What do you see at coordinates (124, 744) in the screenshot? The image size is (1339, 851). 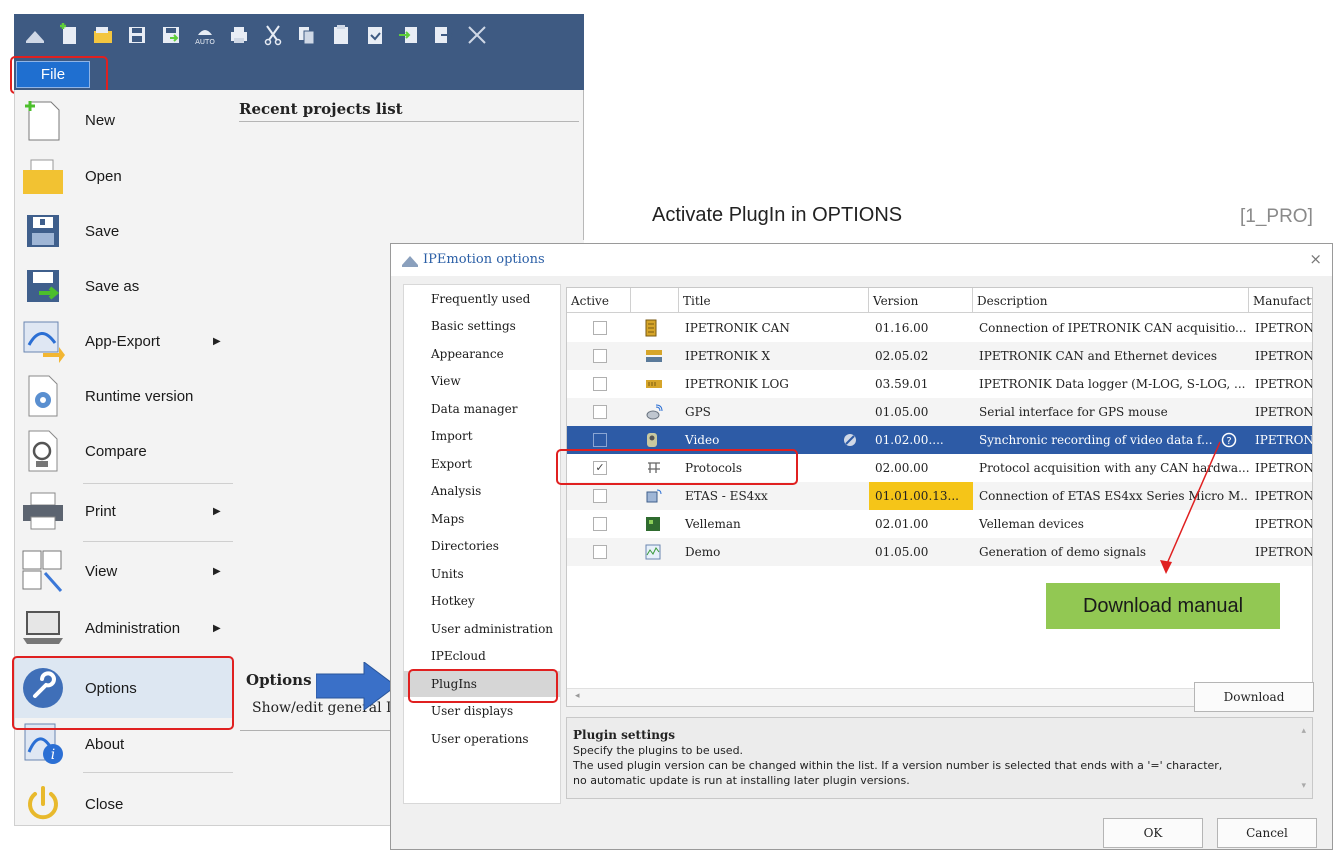 I see `menu-item-about: i About` at bounding box center [124, 744].